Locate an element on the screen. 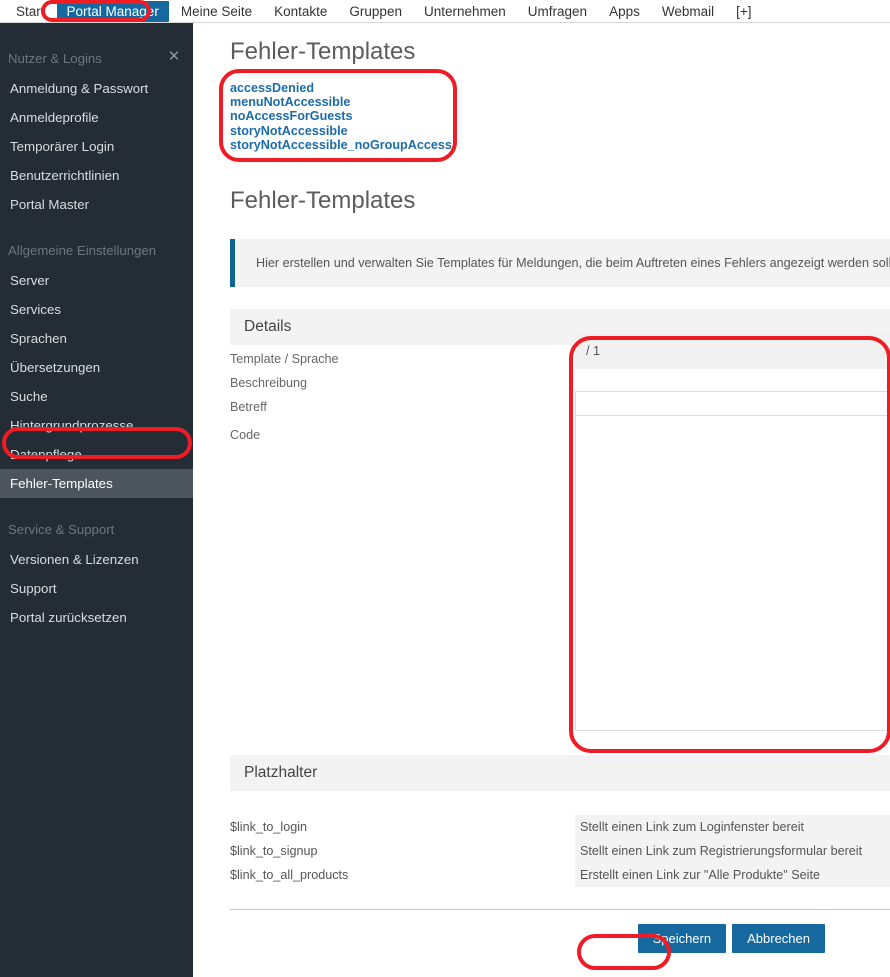  platzhalter-band-title: Platzhalter is located at coordinates (560, 773).